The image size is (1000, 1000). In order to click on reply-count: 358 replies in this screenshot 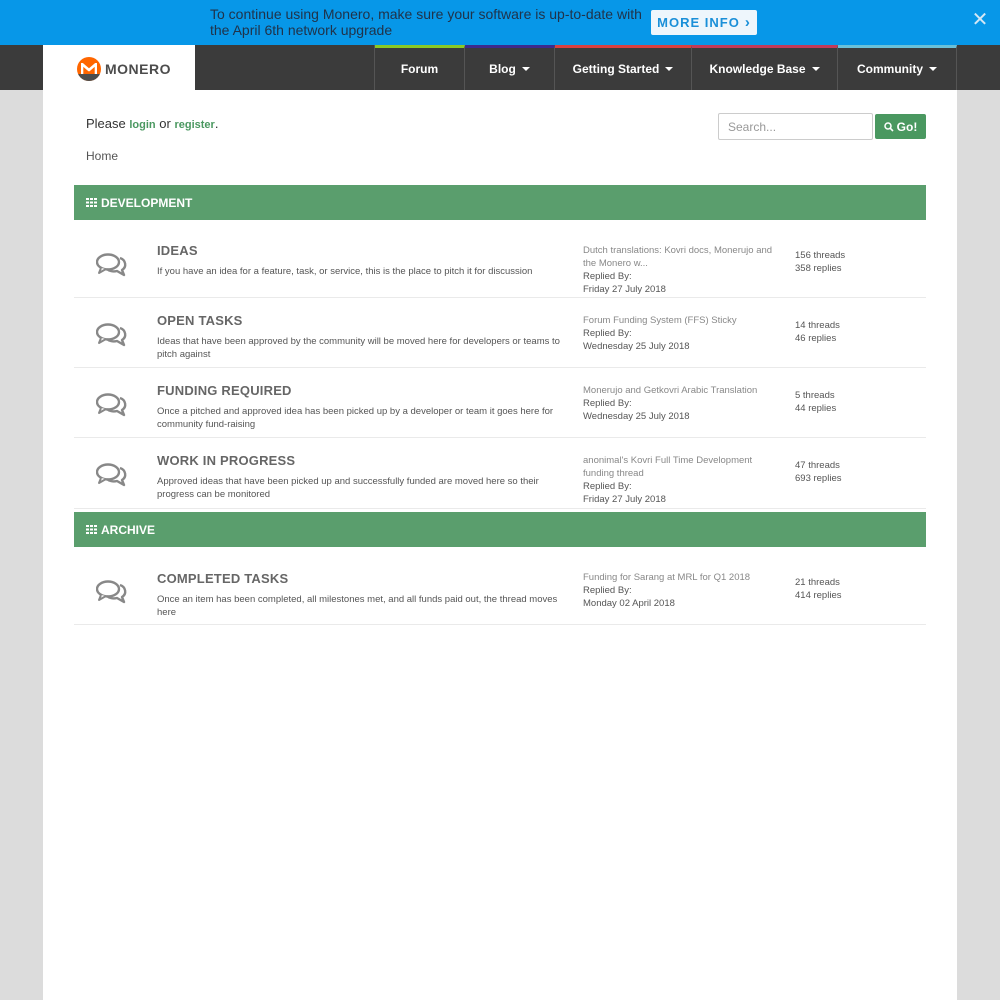, I will do `click(818, 268)`.